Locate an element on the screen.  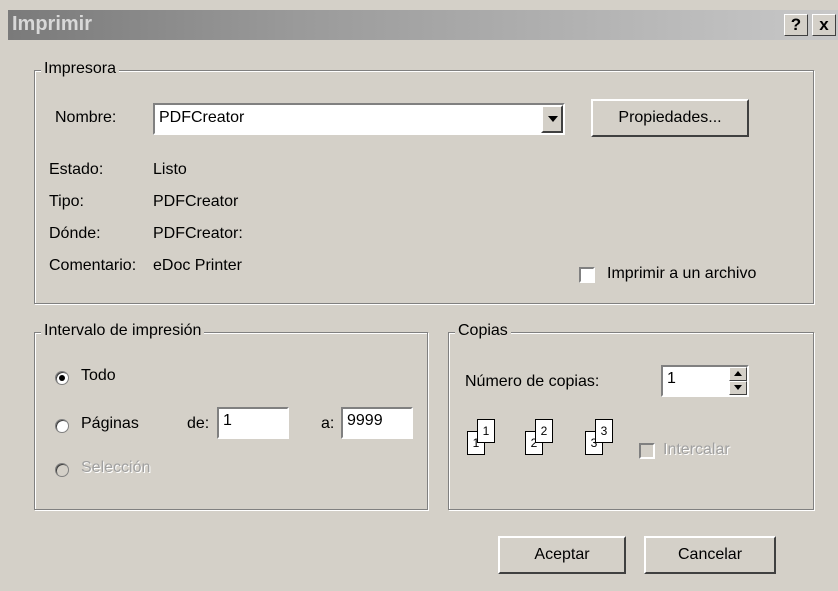
arrow-down-icon is located at coordinates (738, 387).